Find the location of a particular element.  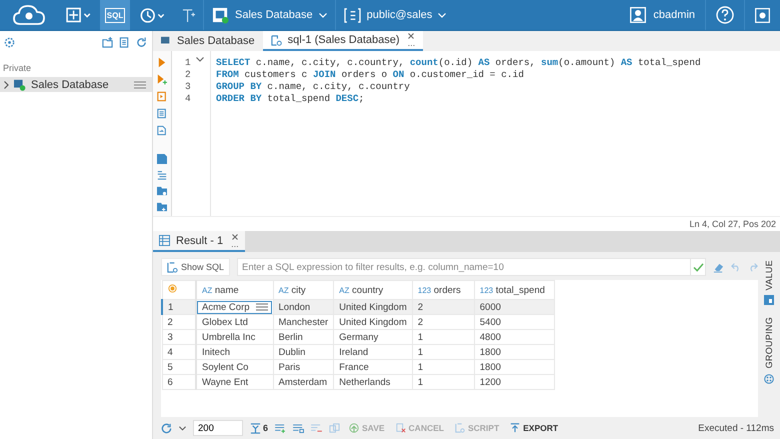

row-number: 4 is located at coordinates (179, 352).